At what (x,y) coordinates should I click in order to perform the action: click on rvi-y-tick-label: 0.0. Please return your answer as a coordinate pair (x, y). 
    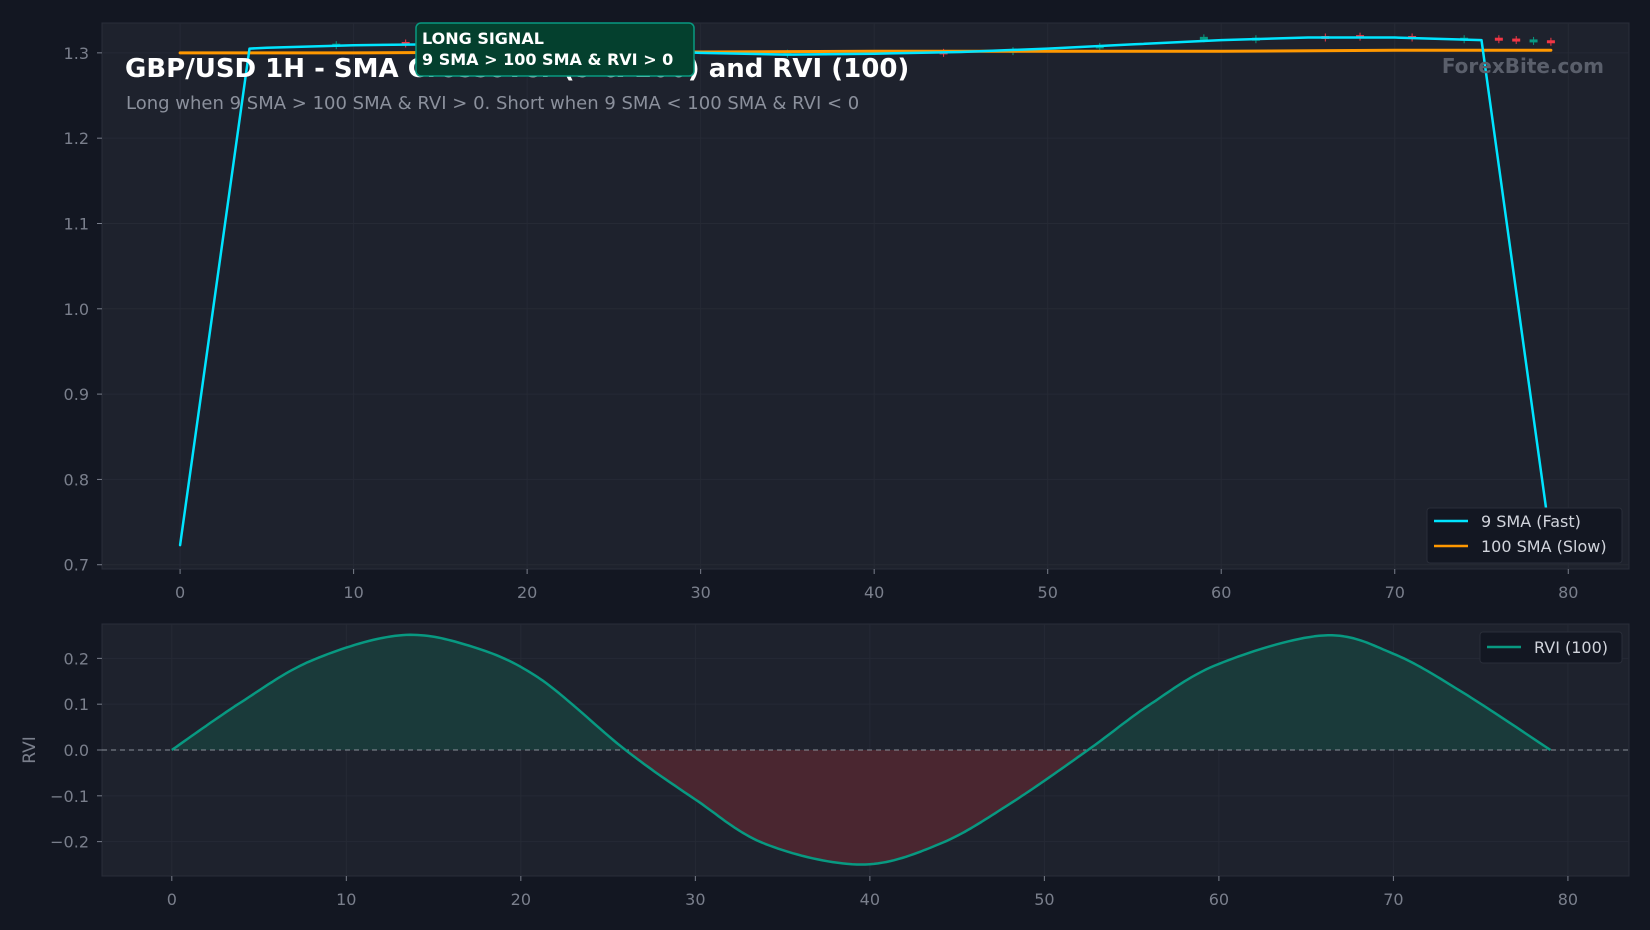
    Looking at the image, I should click on (76, 750).